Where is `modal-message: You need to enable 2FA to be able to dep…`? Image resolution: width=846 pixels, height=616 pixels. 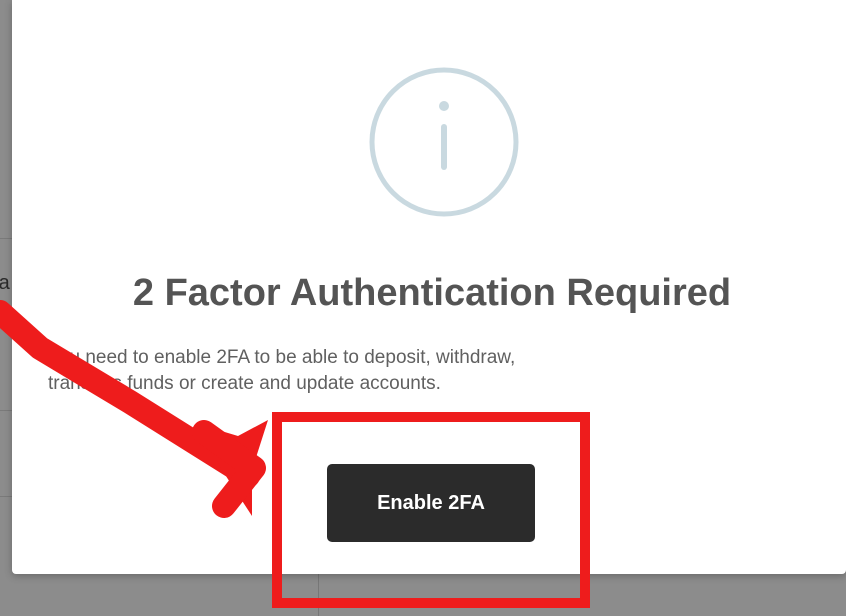
modal-message: You need to enable 2FA to be able to dep… is located at coordinates (408, 371).